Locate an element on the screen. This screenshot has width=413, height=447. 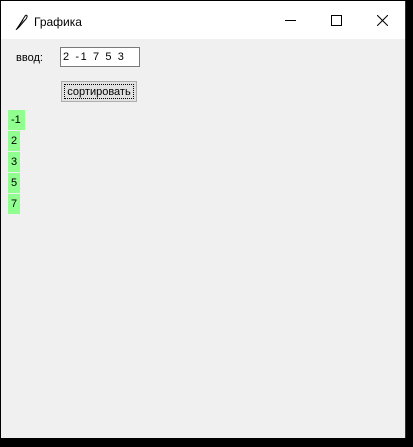
sort-button-label: сортировать is located at coordinates (99, 91).